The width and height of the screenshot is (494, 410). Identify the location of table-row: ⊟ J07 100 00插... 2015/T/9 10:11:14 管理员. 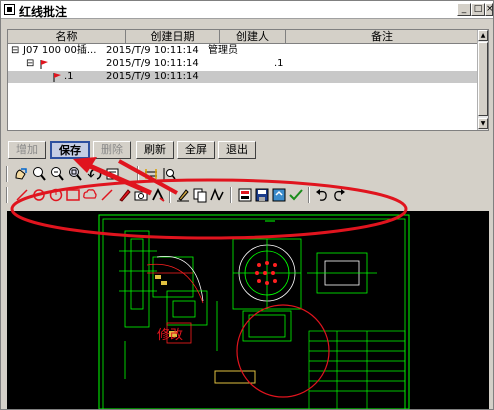
(243, 51).